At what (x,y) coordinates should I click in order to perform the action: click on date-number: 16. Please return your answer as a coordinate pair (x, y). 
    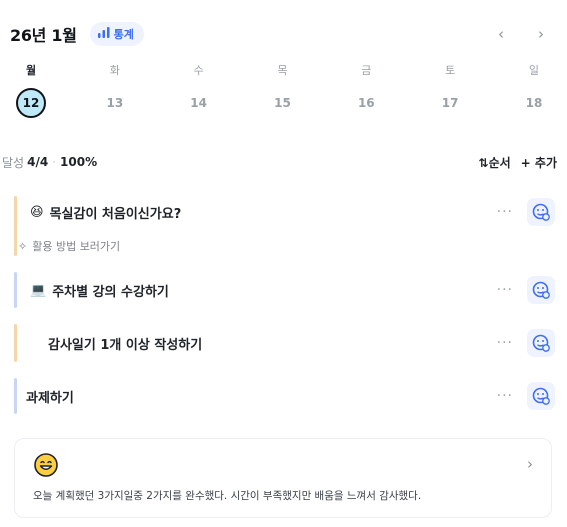
    Looking at the image, I should click on (366, 103).